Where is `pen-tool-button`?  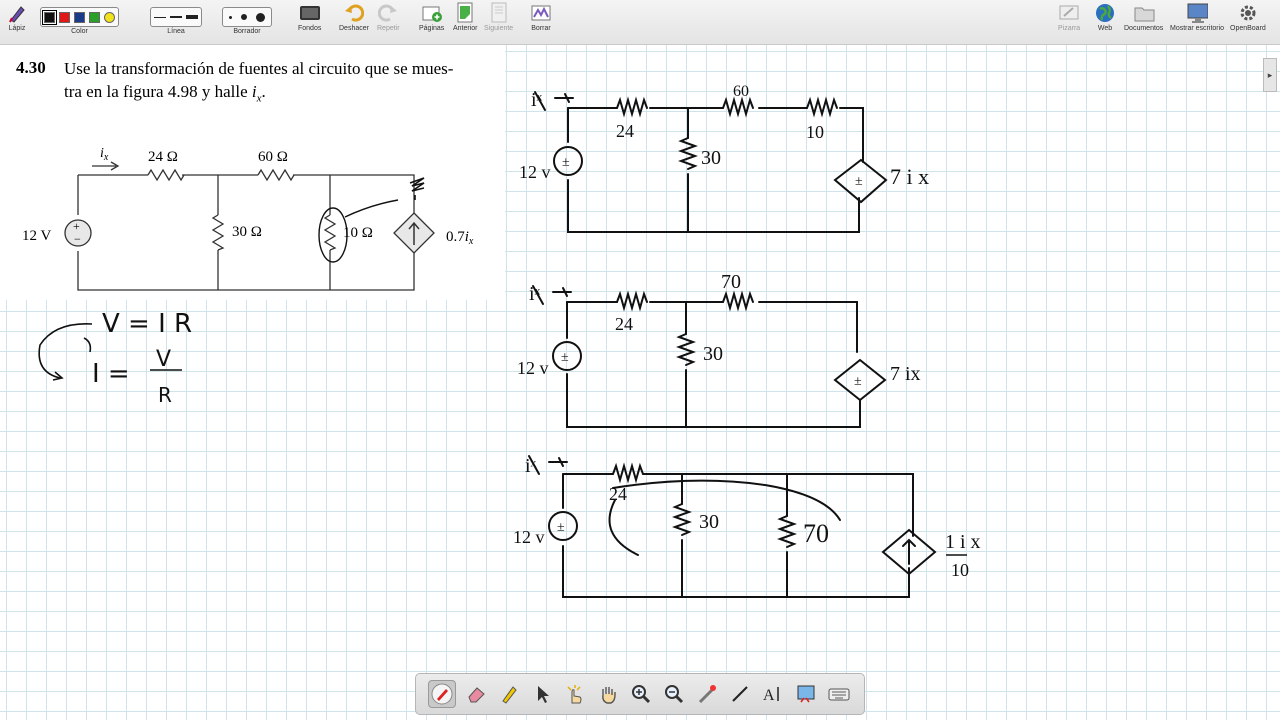
pen-tool-button is located at coordinates (441, 694).